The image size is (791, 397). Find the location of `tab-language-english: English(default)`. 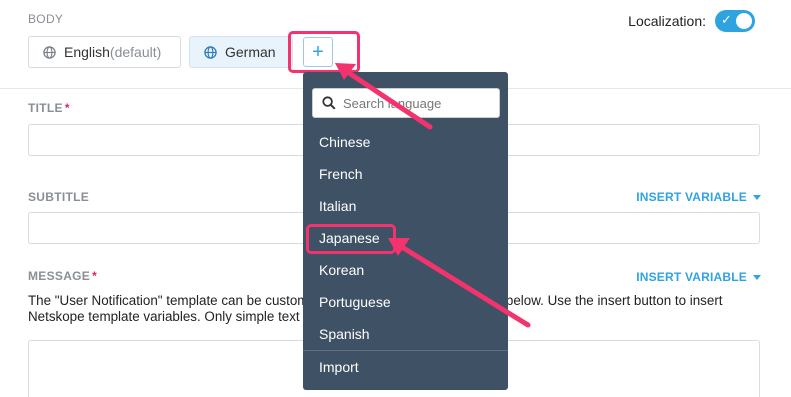

tab-language-english: English(default) is located at coordinates (104, 52).